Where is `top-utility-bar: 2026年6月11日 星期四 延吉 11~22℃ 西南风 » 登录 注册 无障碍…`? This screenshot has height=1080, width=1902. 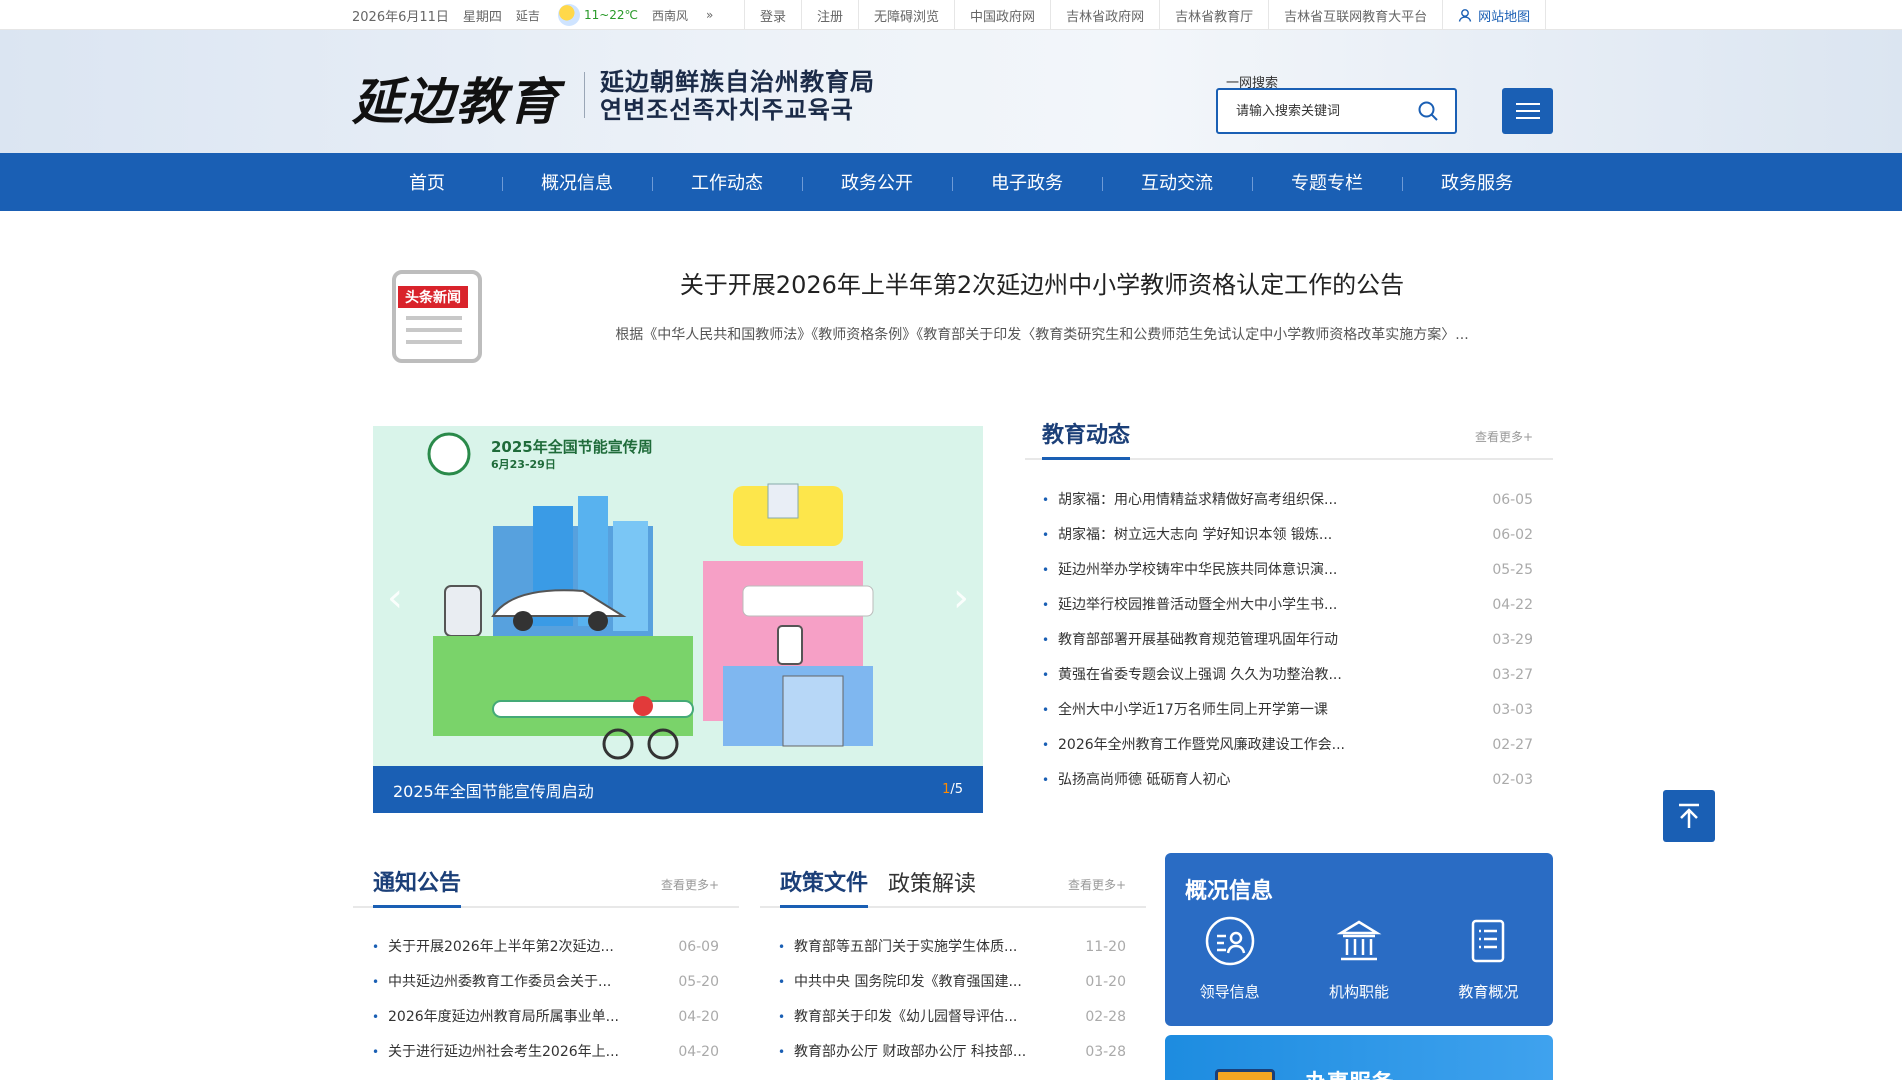 top-utility-bar: 2026年6月11日 星期四 延吉 11~22℃ 西南风 » 登录 注册 无障碍… is located at coordinates (951, 15).